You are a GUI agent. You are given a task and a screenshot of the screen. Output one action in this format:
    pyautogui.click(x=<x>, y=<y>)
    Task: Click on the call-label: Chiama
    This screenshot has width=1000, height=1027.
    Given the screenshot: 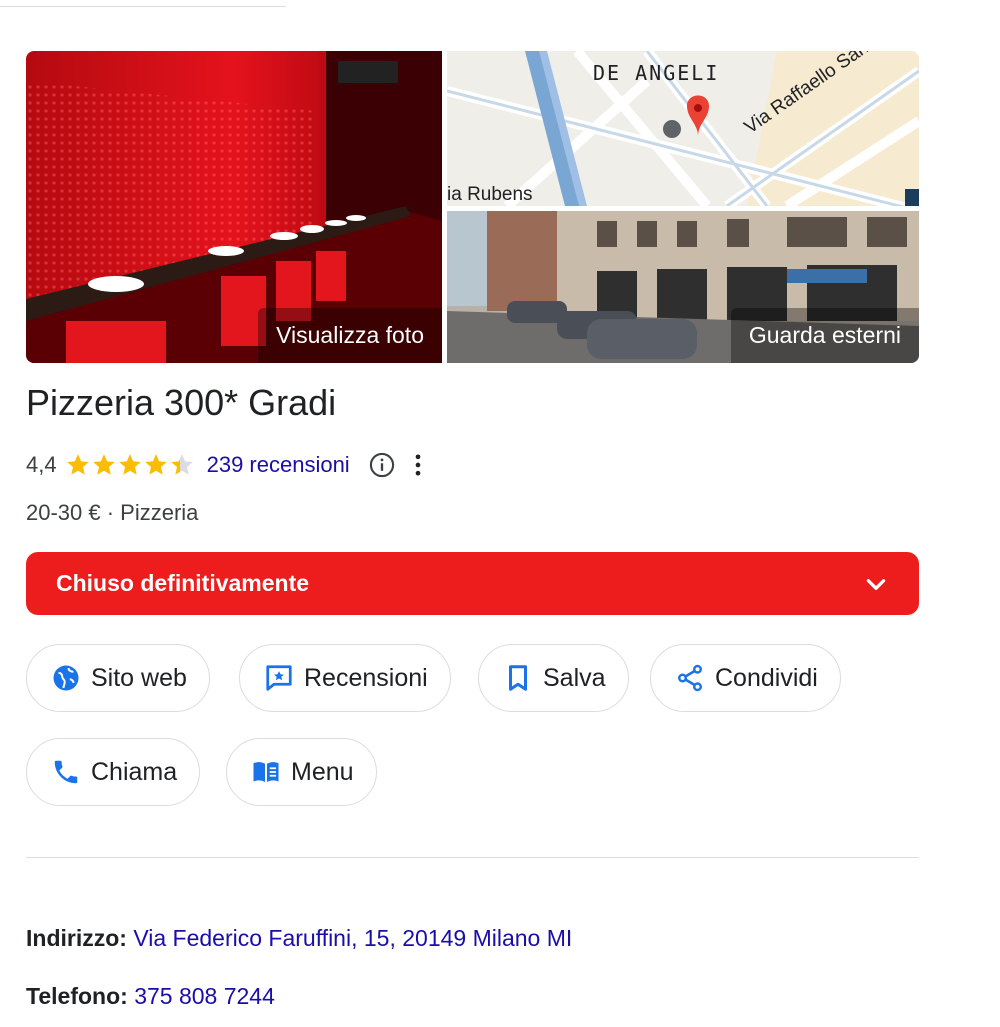 What is the action you would take?
    pyautogui.click(x=134, y=771)
    